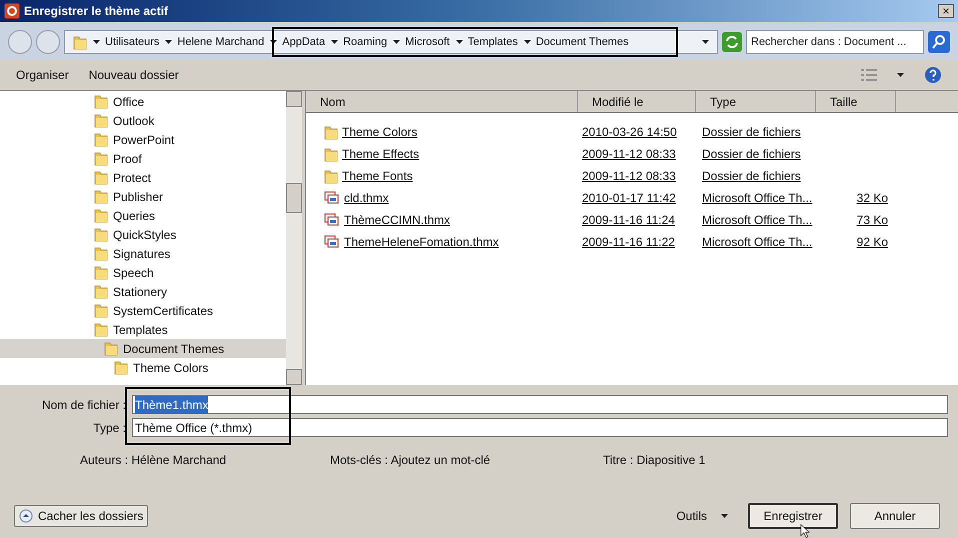 This screenshot has height=538, width=958. Describe the element at coordinates (109, 428) in the screenshot. I see `type-label: Type :` at that location.